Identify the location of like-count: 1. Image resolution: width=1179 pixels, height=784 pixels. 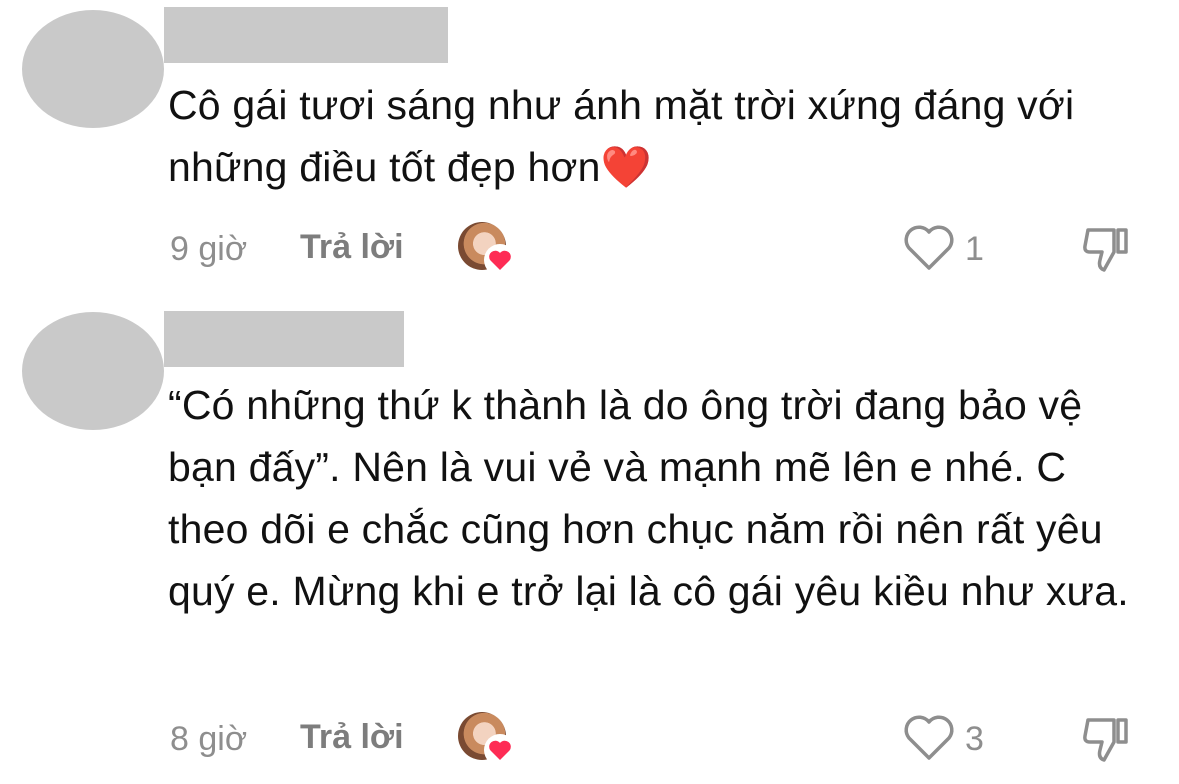
(974, 249).